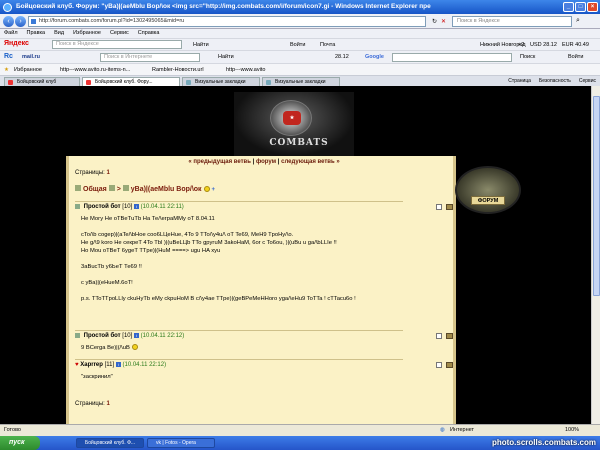  What do you see at coordinates (294, 124) in the screenshot?
I see `combats-banner: ★ COMBATS` at bounding box center [294, 124].